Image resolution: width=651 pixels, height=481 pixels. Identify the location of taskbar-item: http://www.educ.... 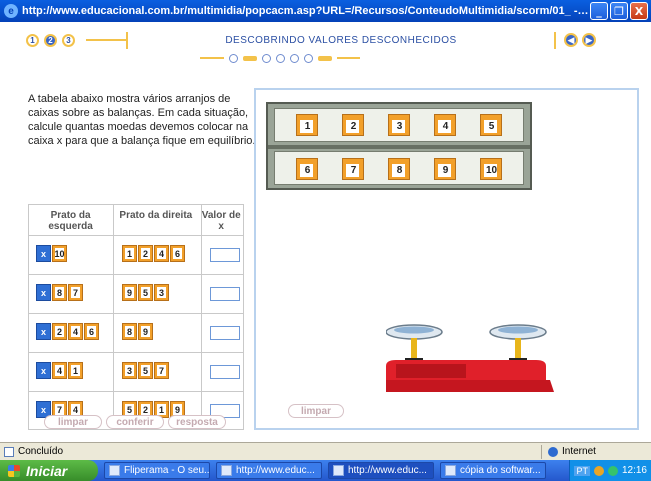
(269, 470).